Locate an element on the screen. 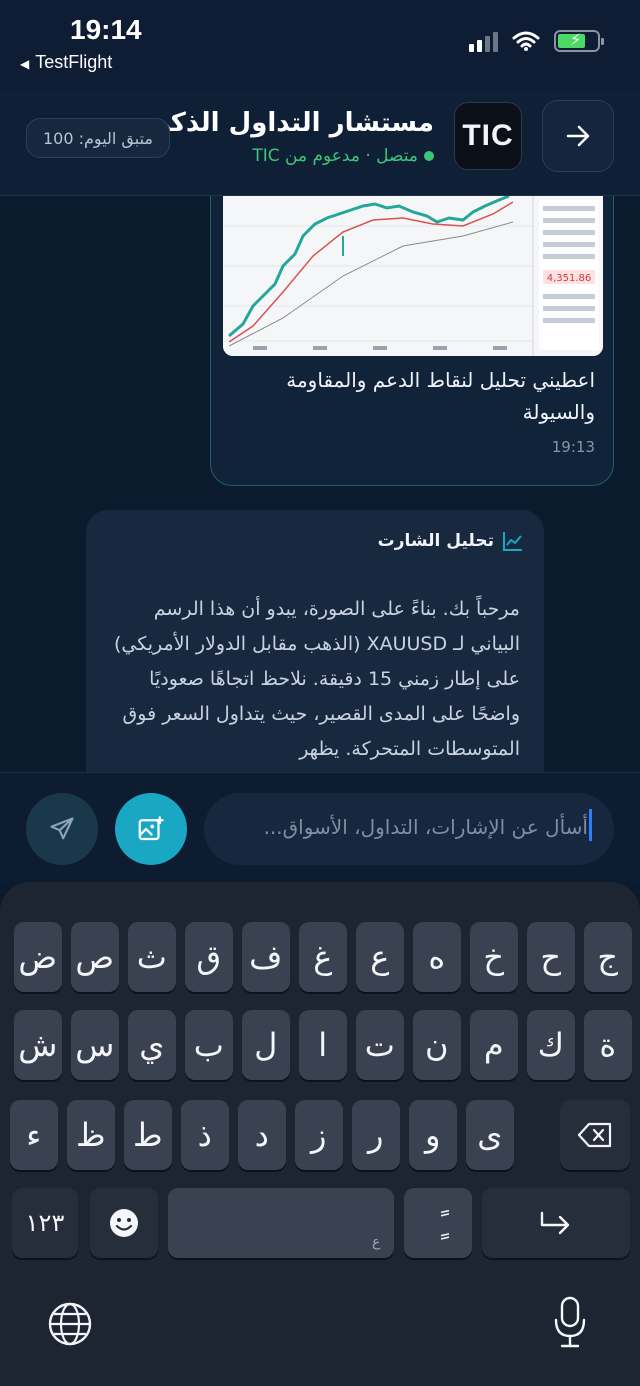 This screenshot has height=1386, width=640. key-r1-11: ض is located at coordinates (37, 957).